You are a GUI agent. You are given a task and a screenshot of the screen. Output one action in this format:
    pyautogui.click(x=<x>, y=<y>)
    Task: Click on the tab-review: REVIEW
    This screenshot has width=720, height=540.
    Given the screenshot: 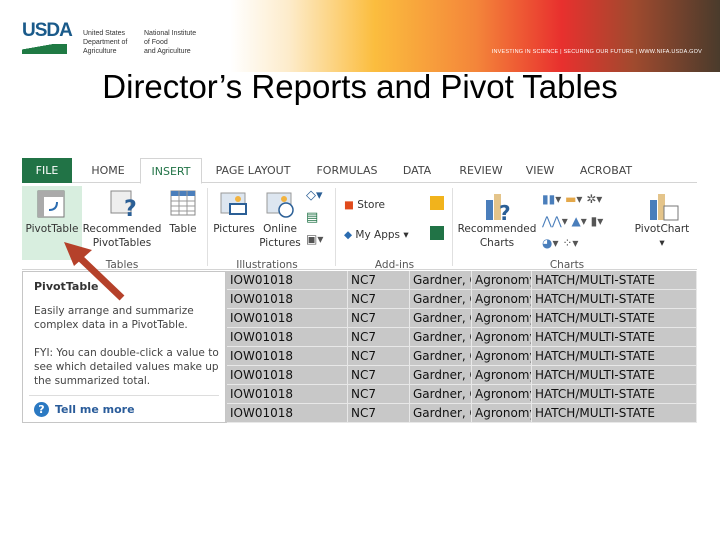 What is the action you would take?
    pyautogui.click(x=481, y=170)
    